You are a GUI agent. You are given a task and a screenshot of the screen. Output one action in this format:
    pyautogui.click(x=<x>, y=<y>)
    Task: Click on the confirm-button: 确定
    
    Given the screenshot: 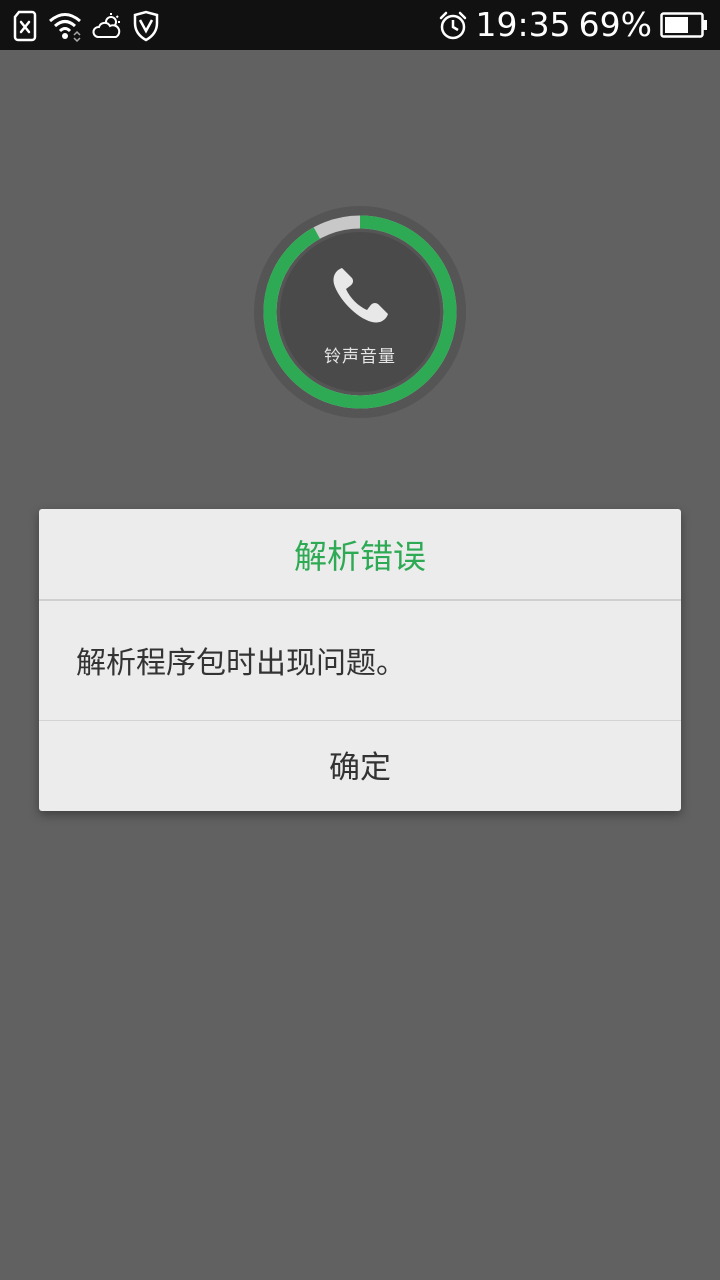 What is the action you would take?
    pyautogui.click(x=360, y=765)
    